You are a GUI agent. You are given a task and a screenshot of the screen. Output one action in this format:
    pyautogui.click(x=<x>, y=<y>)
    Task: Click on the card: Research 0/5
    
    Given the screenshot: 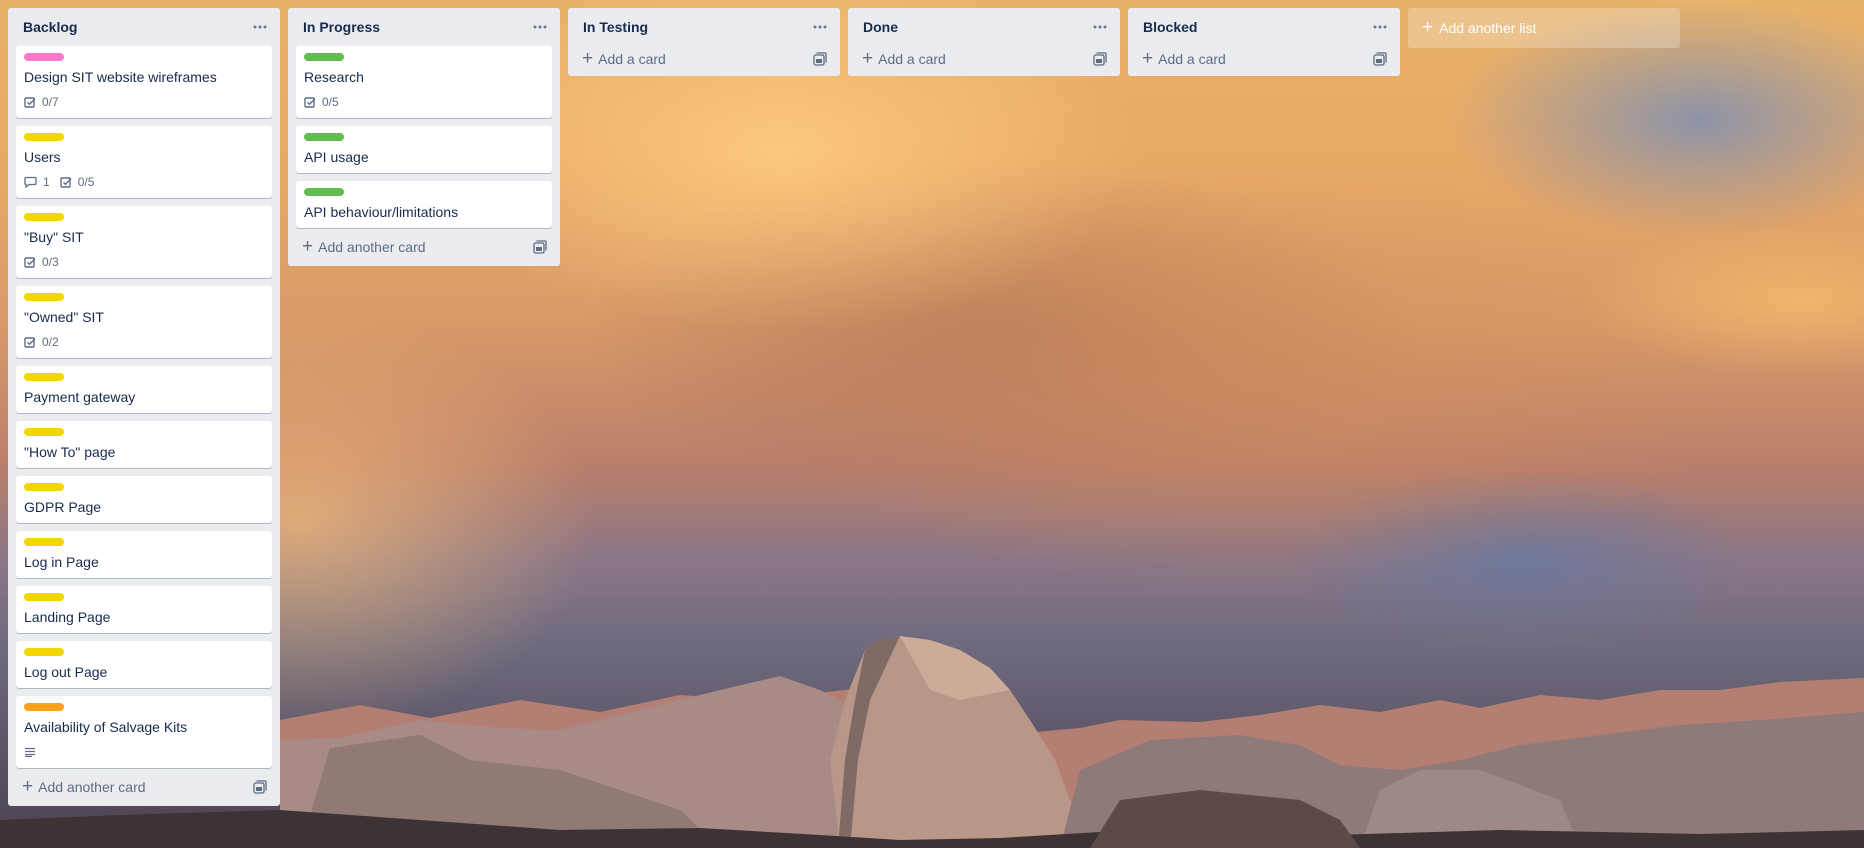 What is the action you would take?
    pyautogui.click(x=424, y=82)
    